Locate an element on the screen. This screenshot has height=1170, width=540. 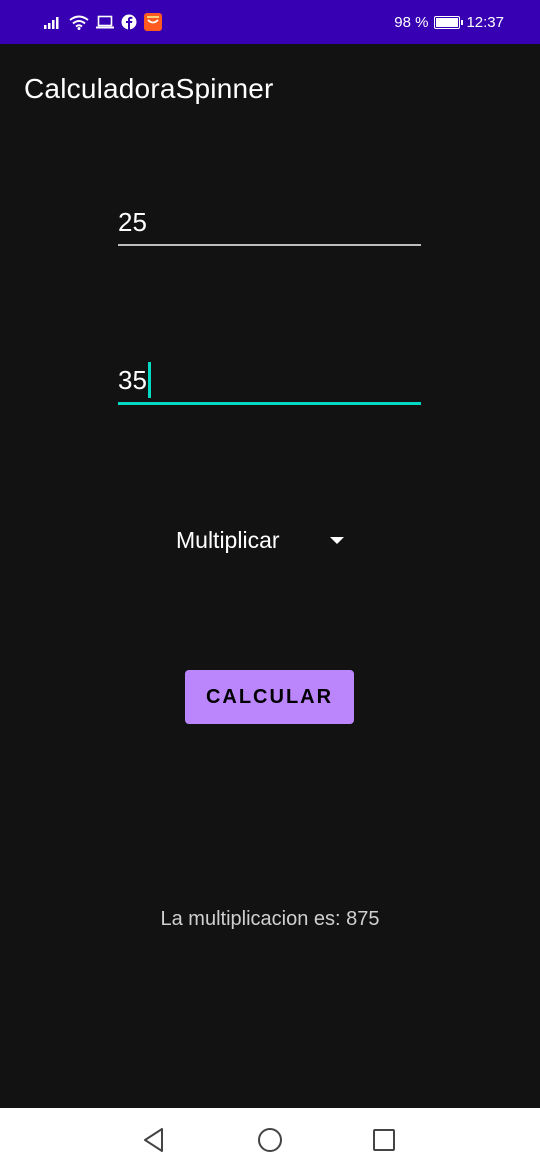
status-icons-left is located at coordinates (103, 22).